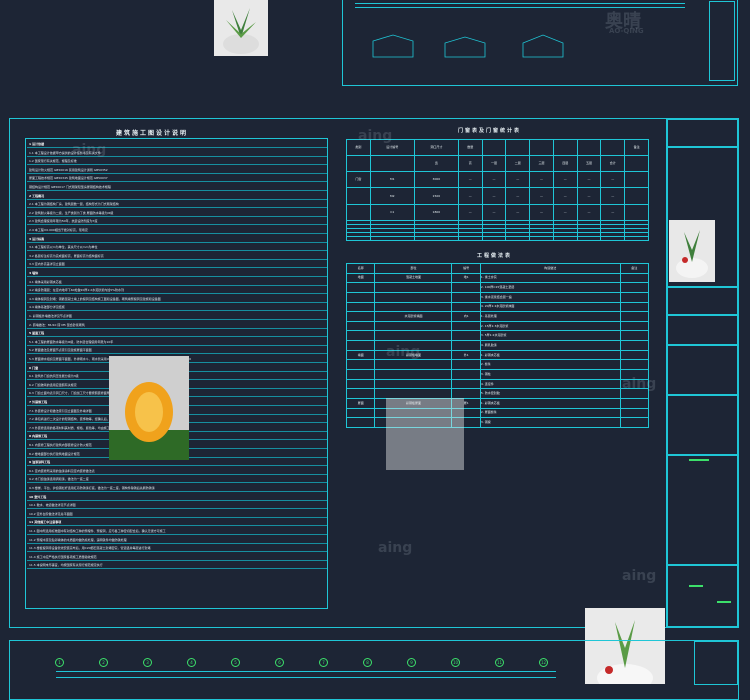 Image resolution: width=750 pixels, height=700 pixels. I want to click on note-line: 1.2 国家现行有关规范、规程及标准, so click(53, 161).